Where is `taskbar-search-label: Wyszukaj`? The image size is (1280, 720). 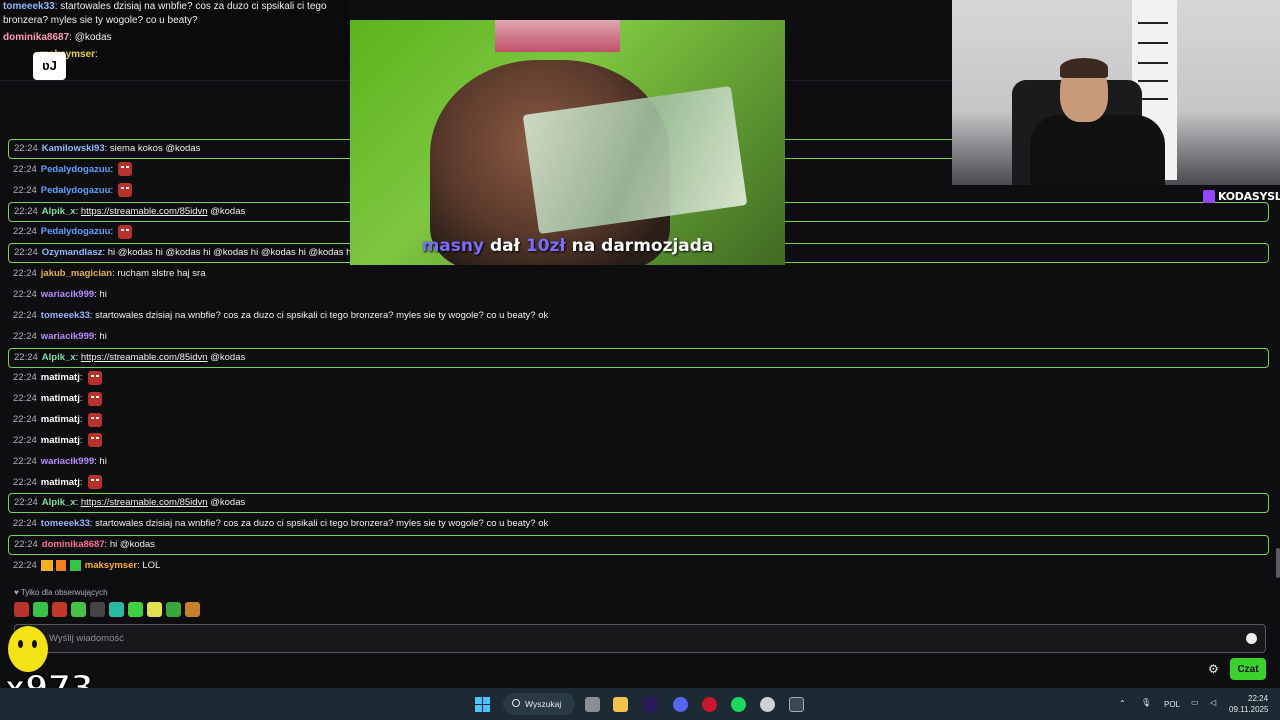 taskbar-search-label: Wyszukaj is located at coordinates (543, 704).